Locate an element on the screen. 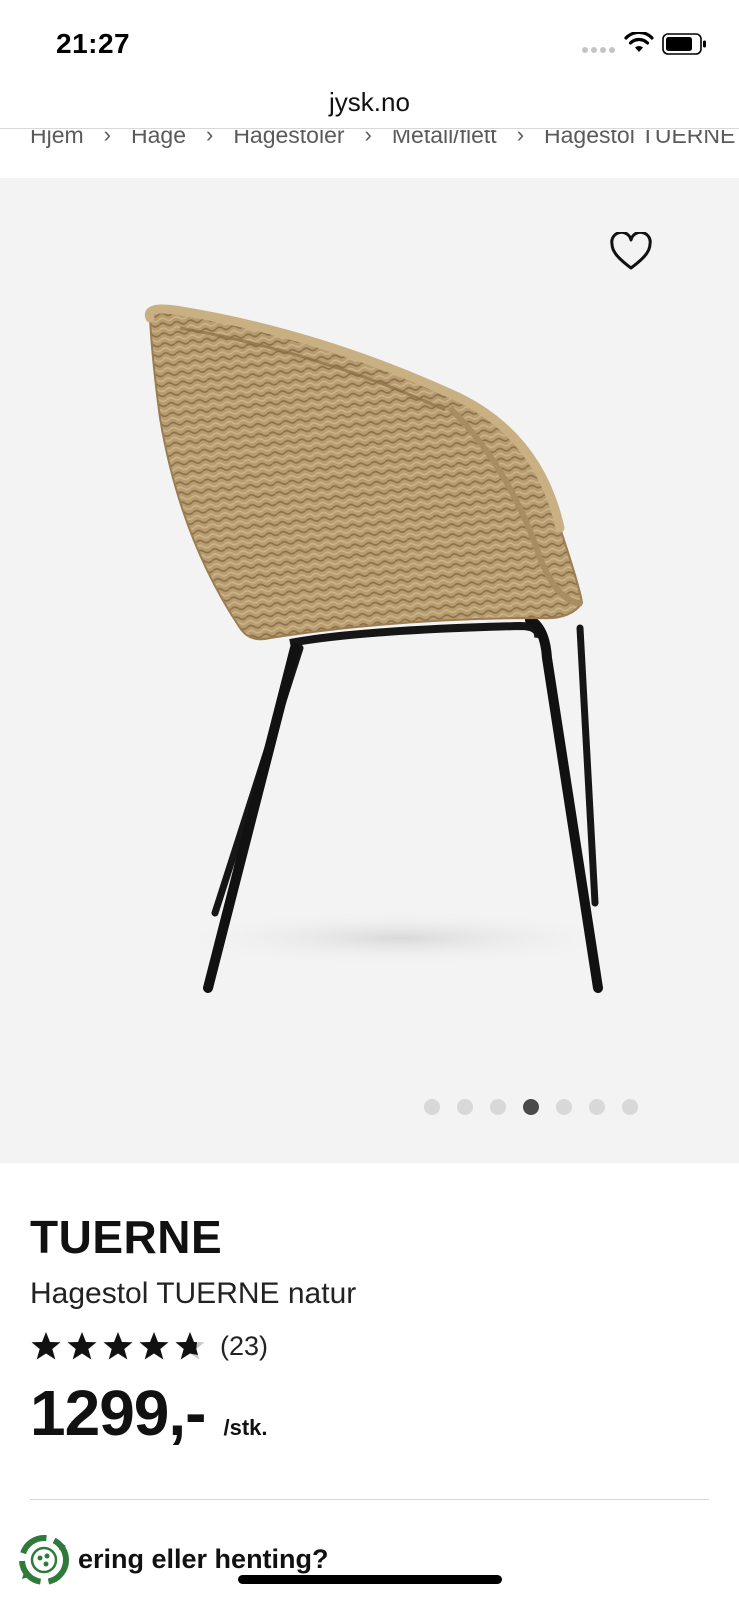 This screenshot has height=1600, width=739. signal-dots-icon is located at coordinates (599, 50).